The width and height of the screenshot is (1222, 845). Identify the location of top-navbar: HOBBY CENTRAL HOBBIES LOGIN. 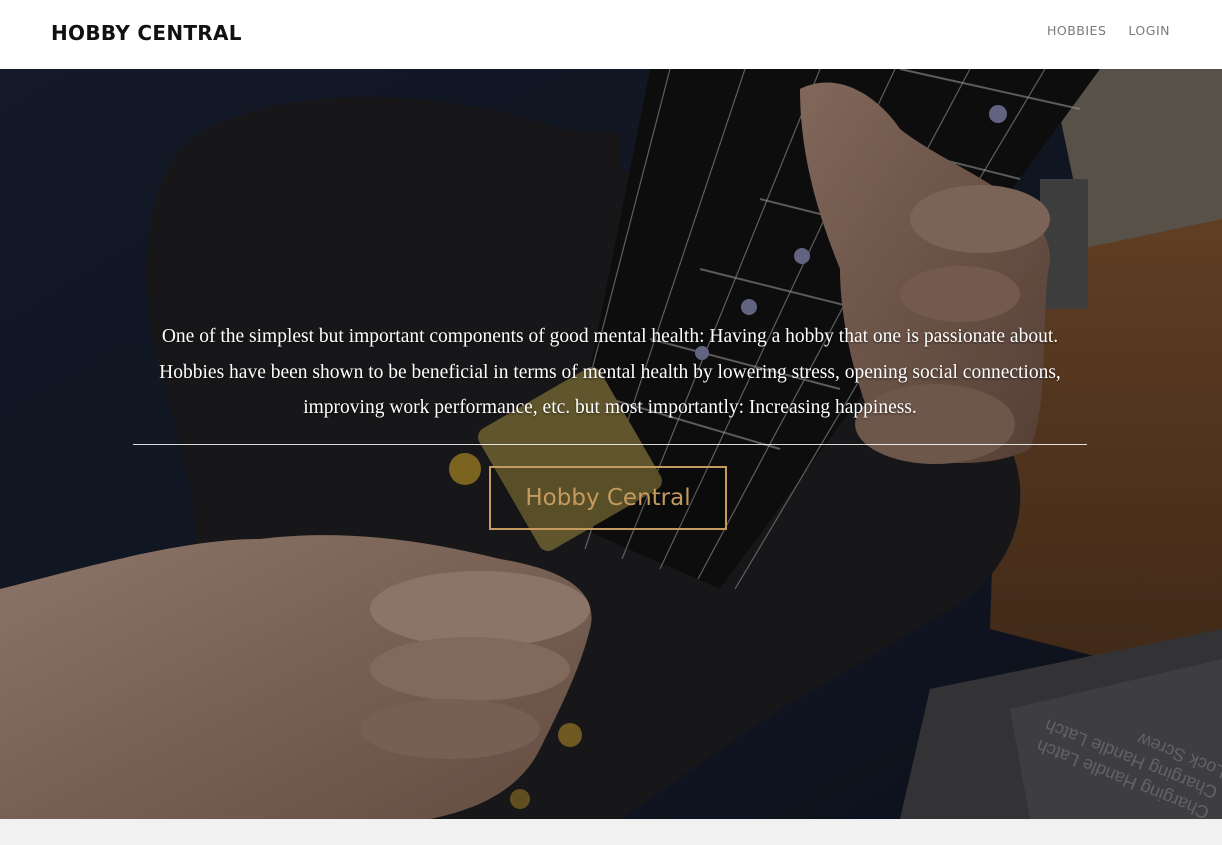
(611, 34).